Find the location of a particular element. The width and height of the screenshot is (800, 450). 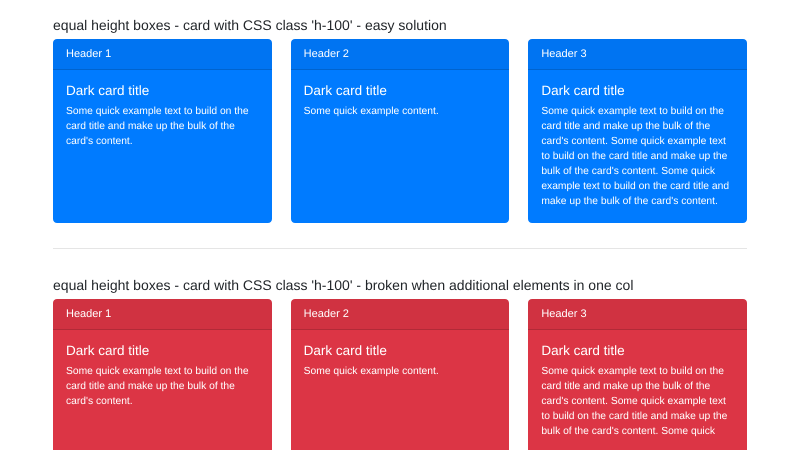

card-text: Some quick example text to build on the card title and make up the bulk of the card's content. Some quick example text to build on the card title and make up the bulk of the card's content. Some quick is located at coordinates (634, 402).